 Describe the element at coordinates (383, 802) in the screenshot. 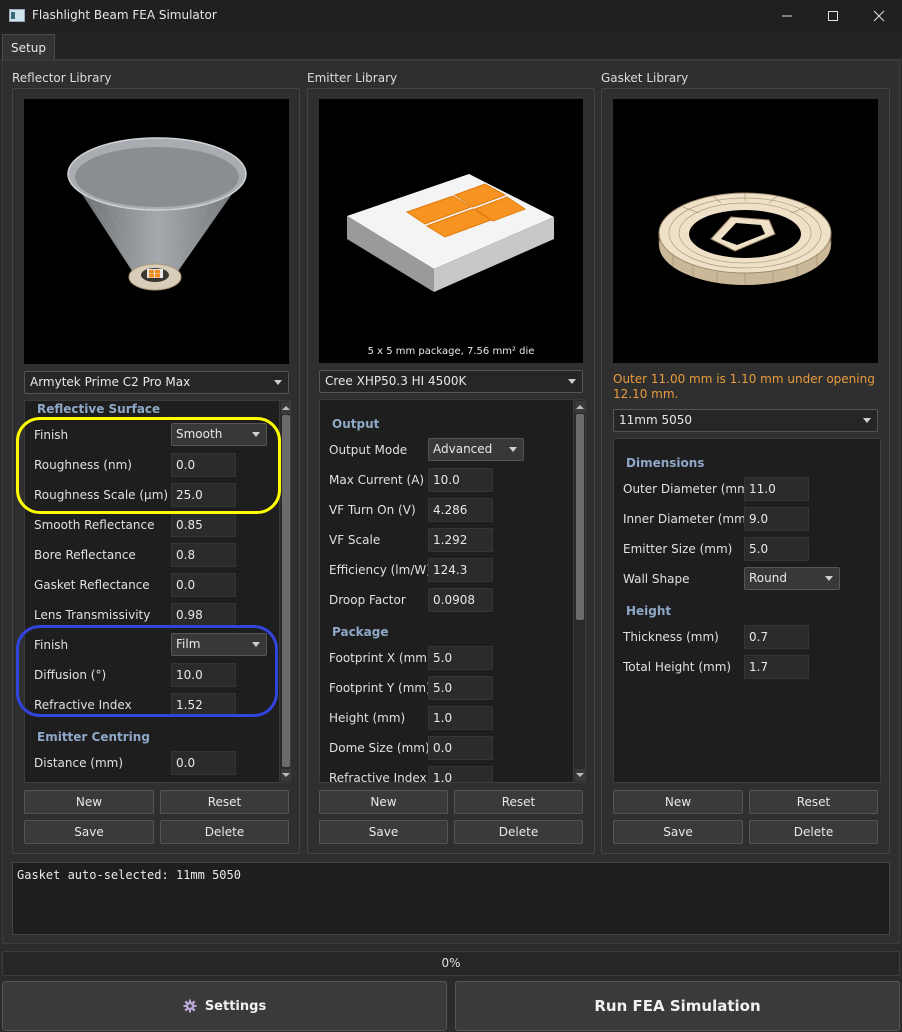

I see `emitter-new-button: New` at that location.